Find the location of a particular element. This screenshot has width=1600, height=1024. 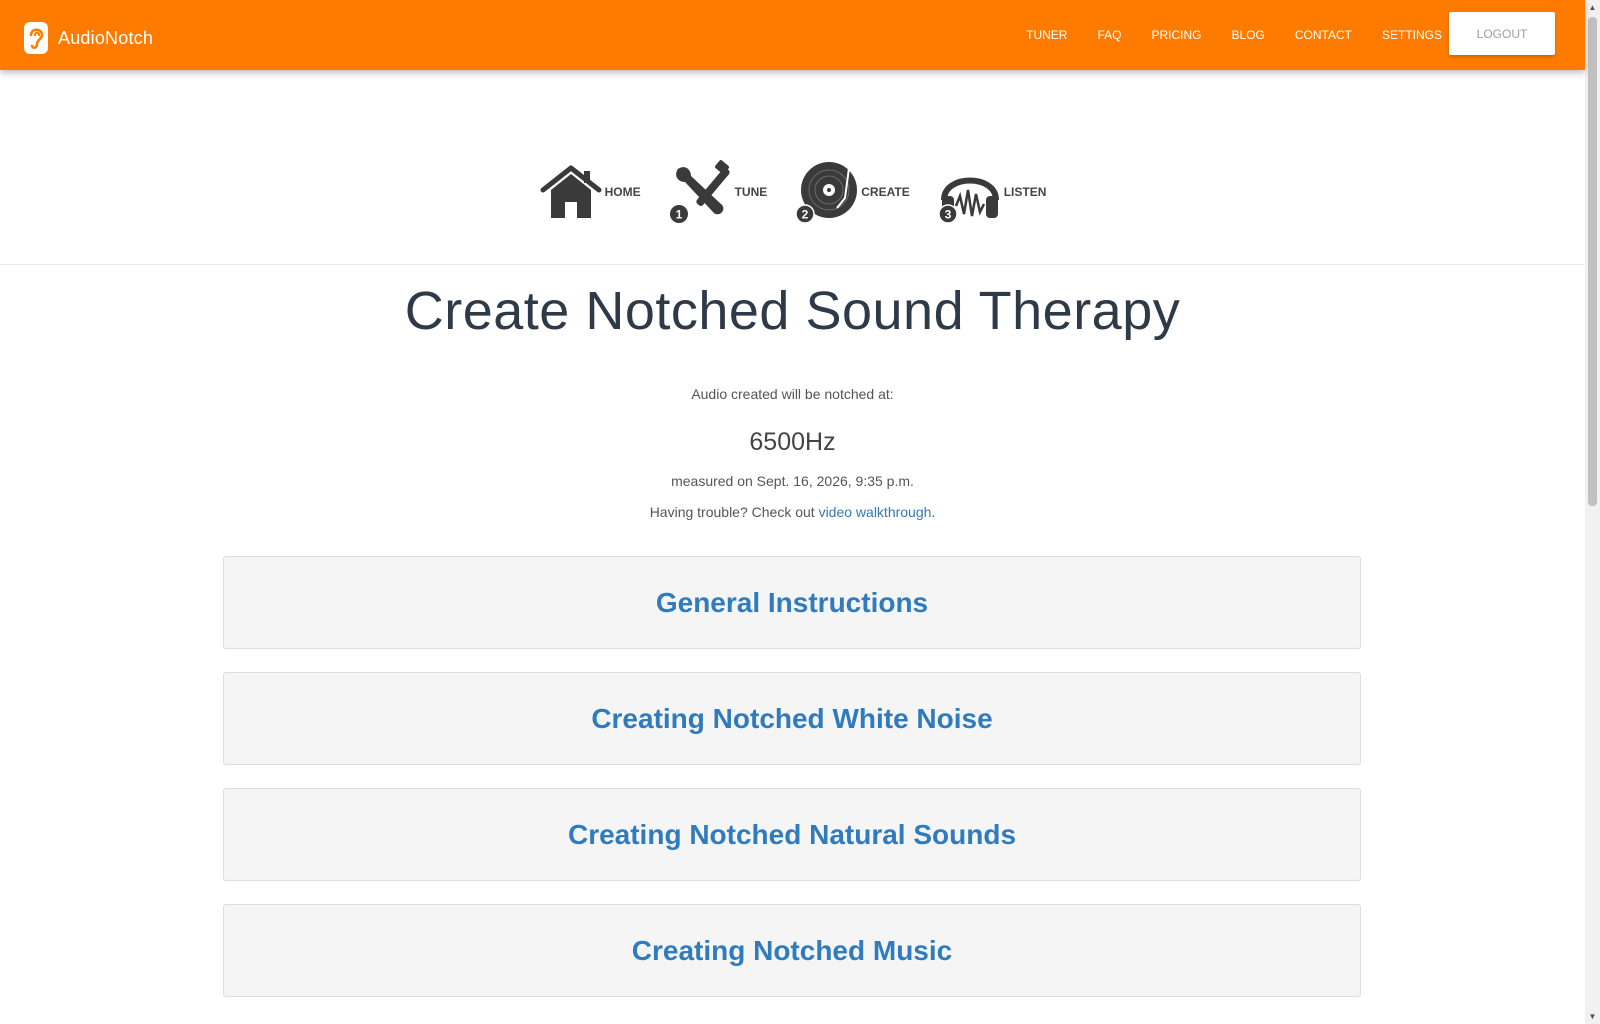

panel-music: Creating Notched Music is located at coordinates (792, 950).